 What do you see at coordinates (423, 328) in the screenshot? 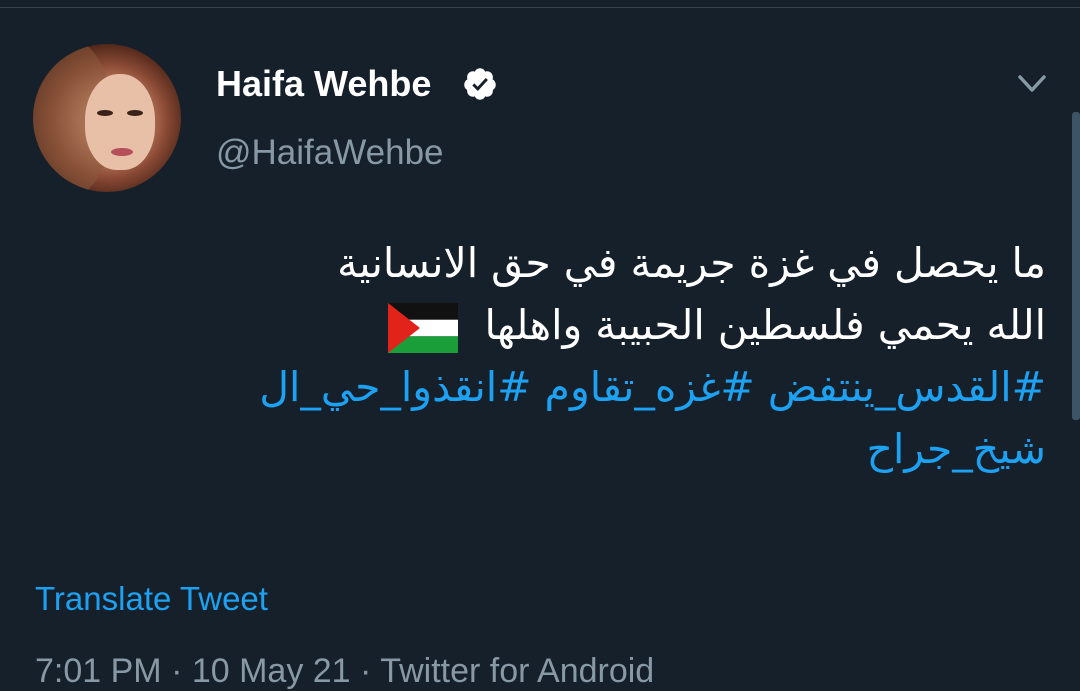
I see `palestine-flag-icon` at bounding box center [423, 328].